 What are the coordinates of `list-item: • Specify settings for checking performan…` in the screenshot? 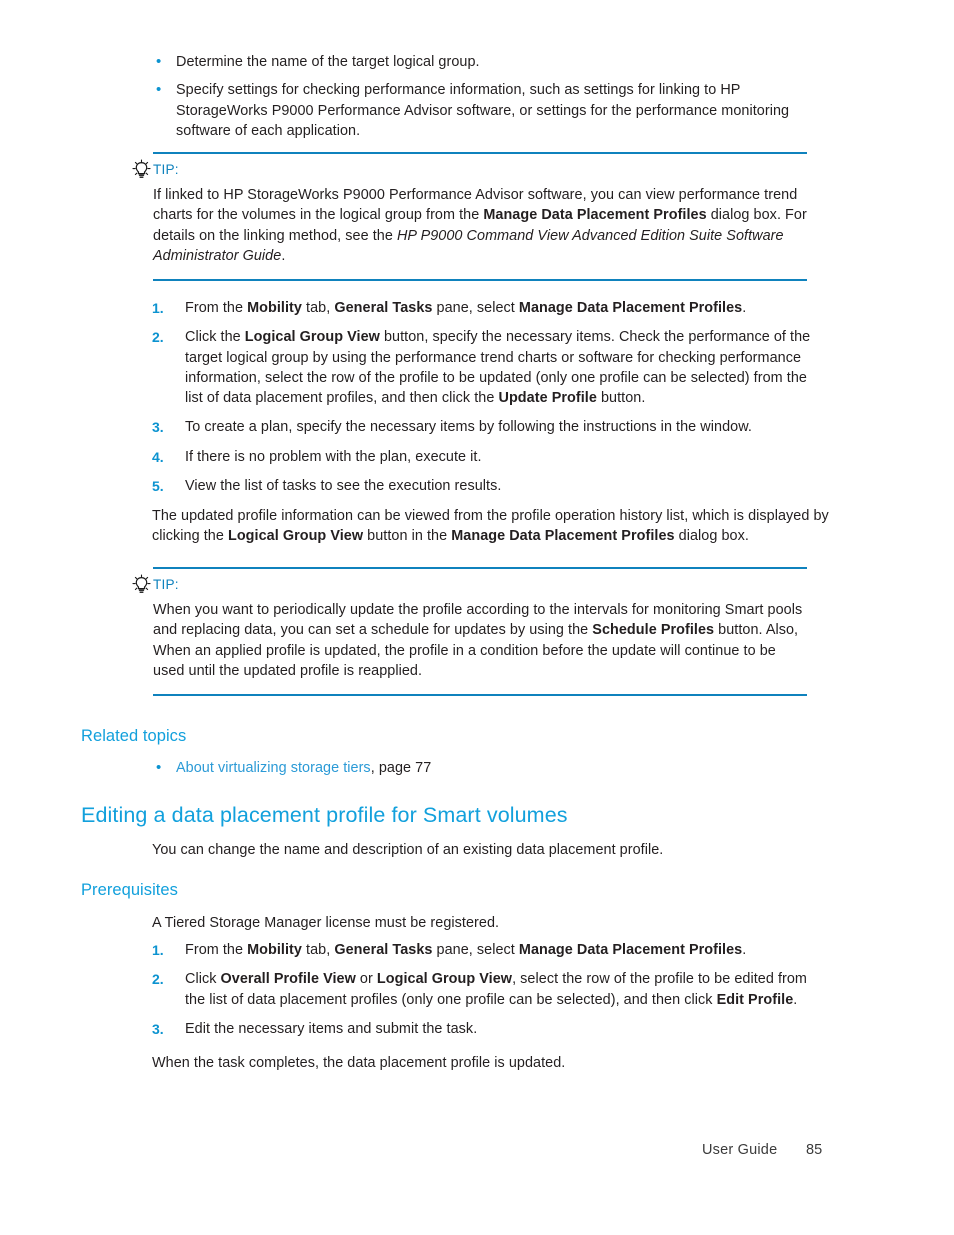 It's located at (490, 110).